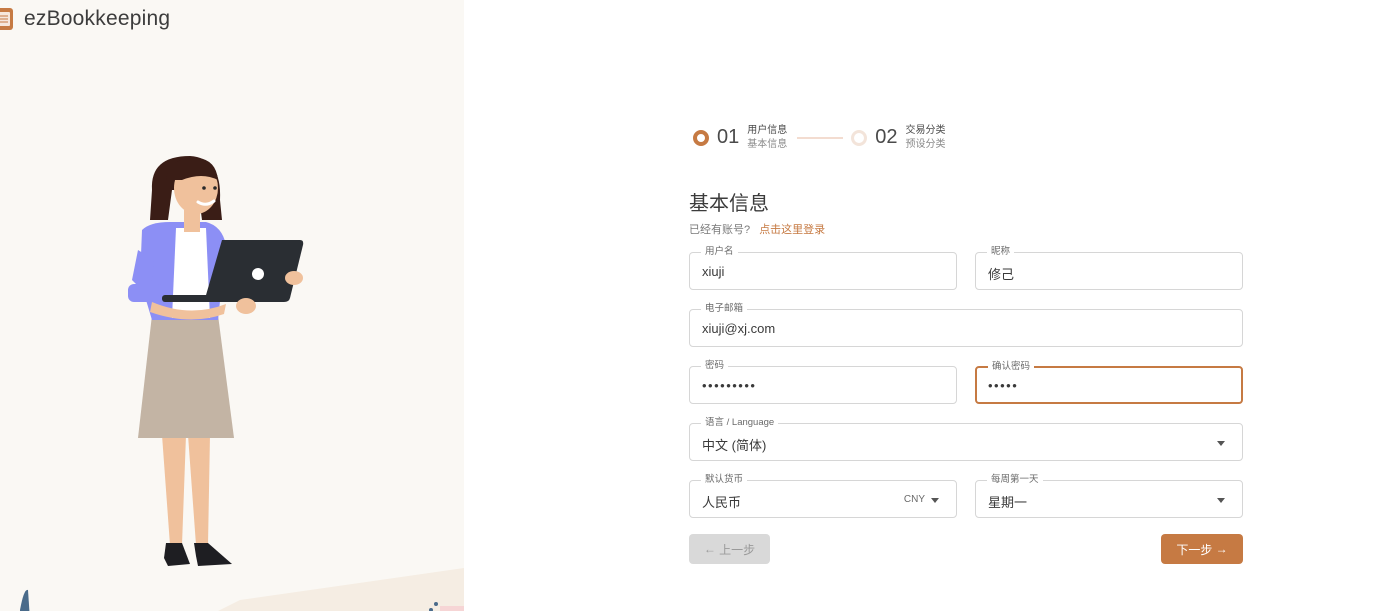  I want to click on field-label: 用户名, so click(719, 252).